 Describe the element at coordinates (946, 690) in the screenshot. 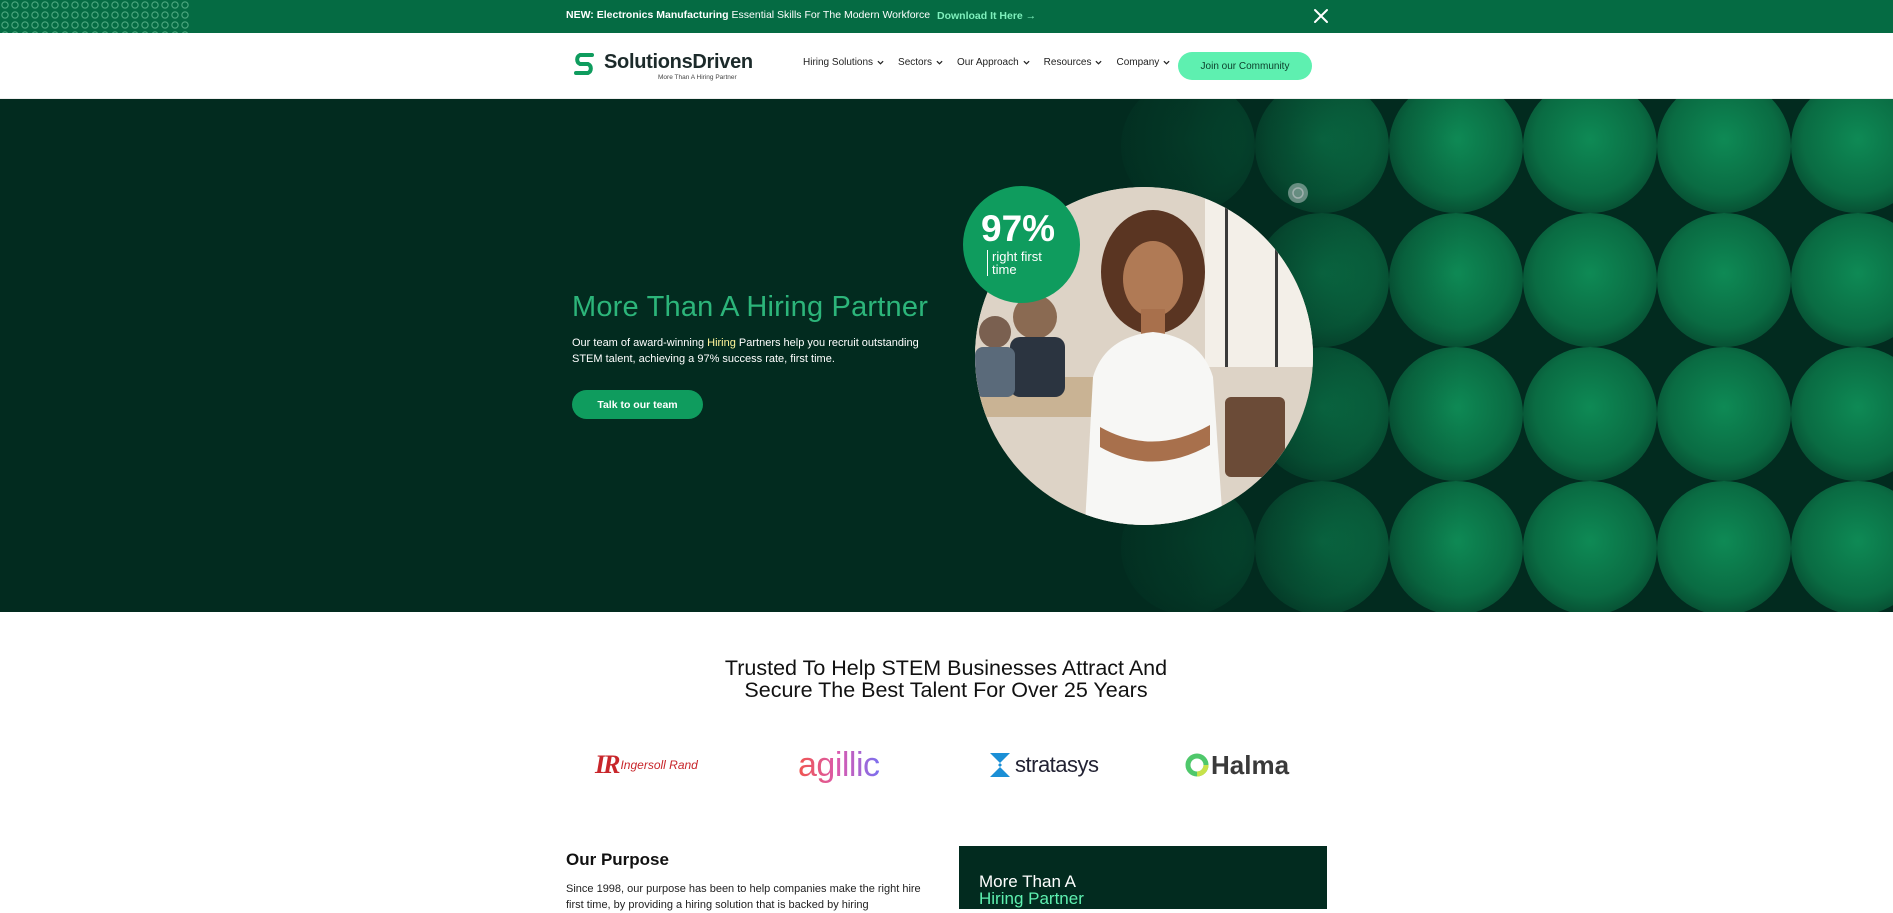

I see `trusted-line-2: Secure The Best Talent For Over 25 Years` at that location.